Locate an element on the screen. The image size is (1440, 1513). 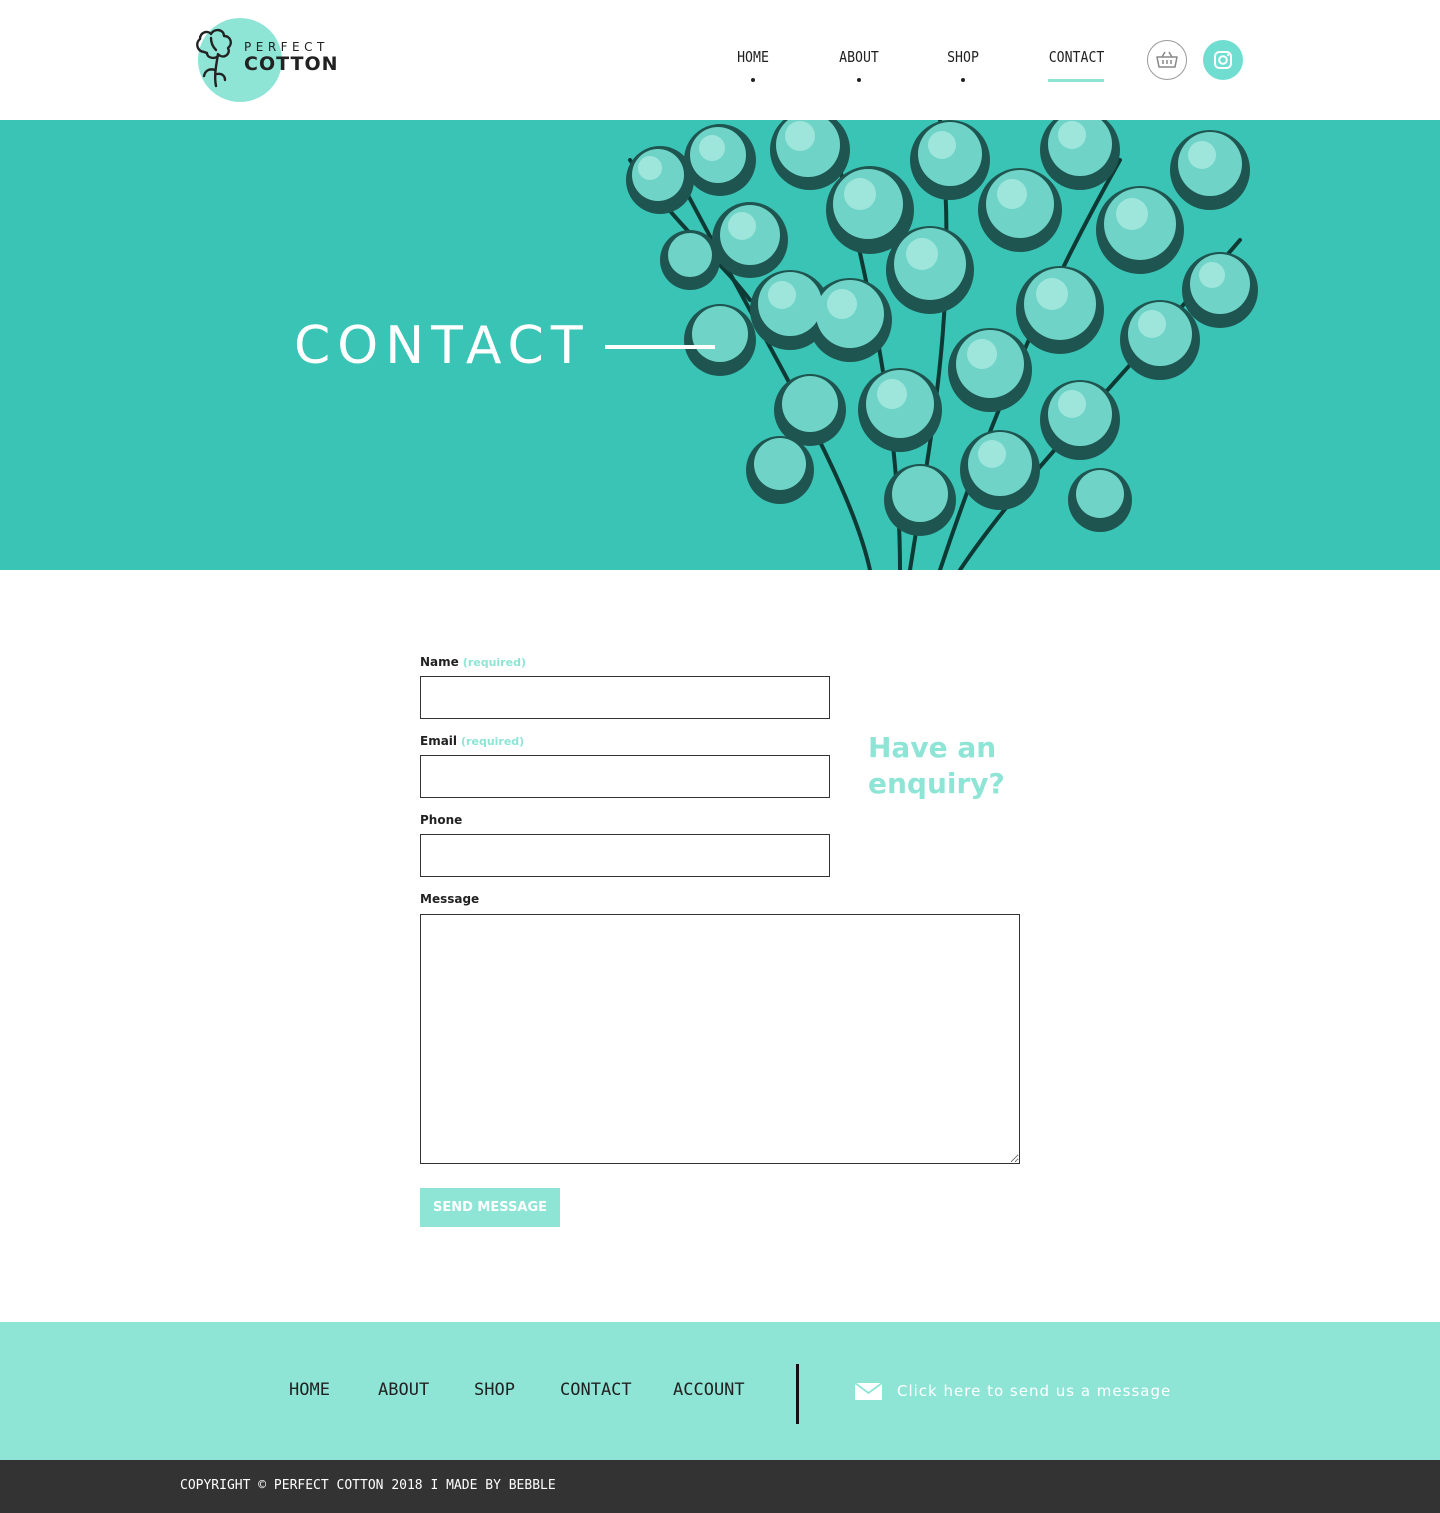
logo: PERFECT COTTON is located at coordinates (269, 60).